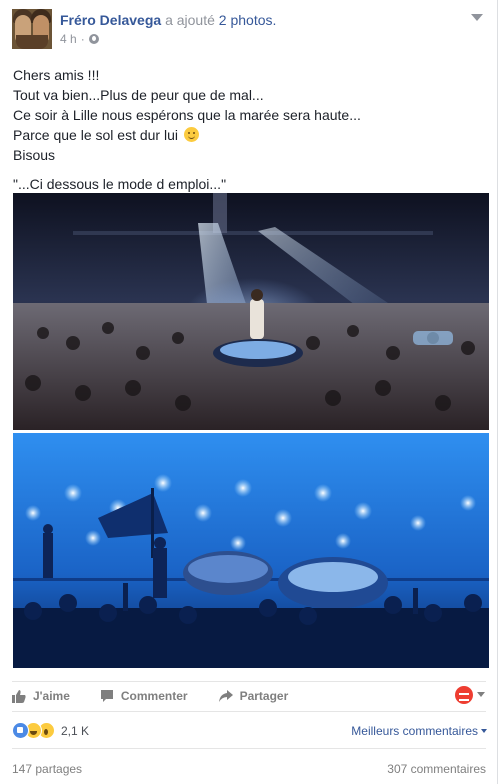  What do you see at coordinates (51, 696) in the screenshot?
I see `like-label: J'aime` at bounding box center [51, 696].